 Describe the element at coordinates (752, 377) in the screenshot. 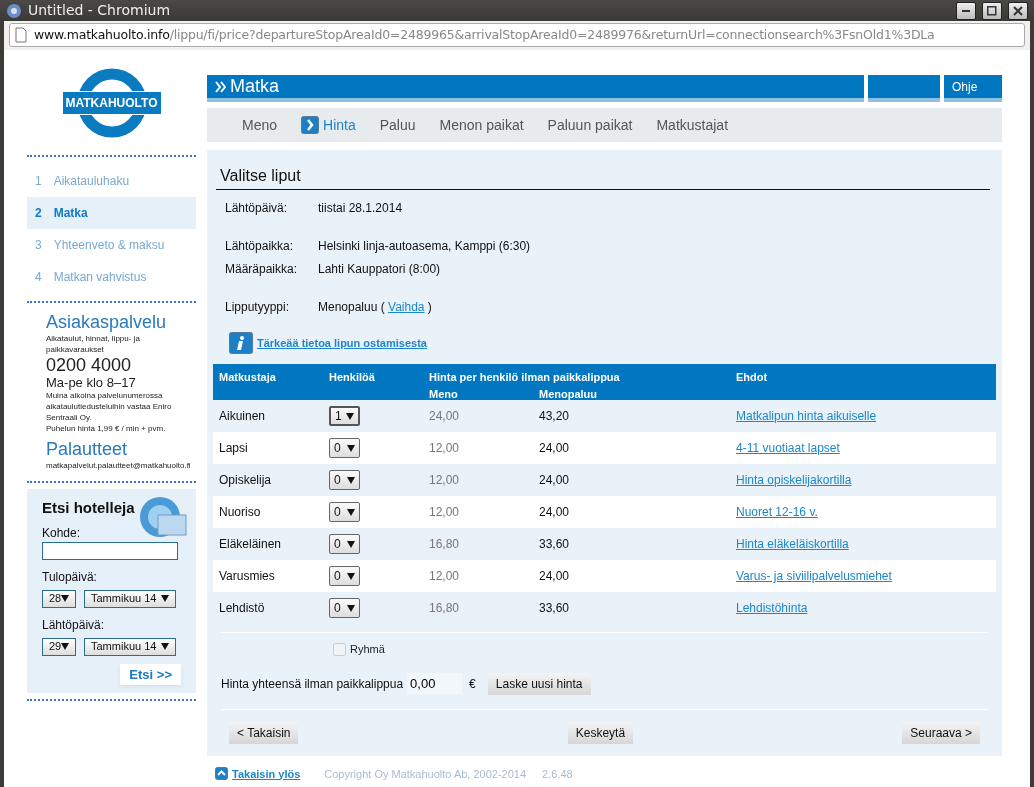

I see `column-header: Ehdot` at that location.